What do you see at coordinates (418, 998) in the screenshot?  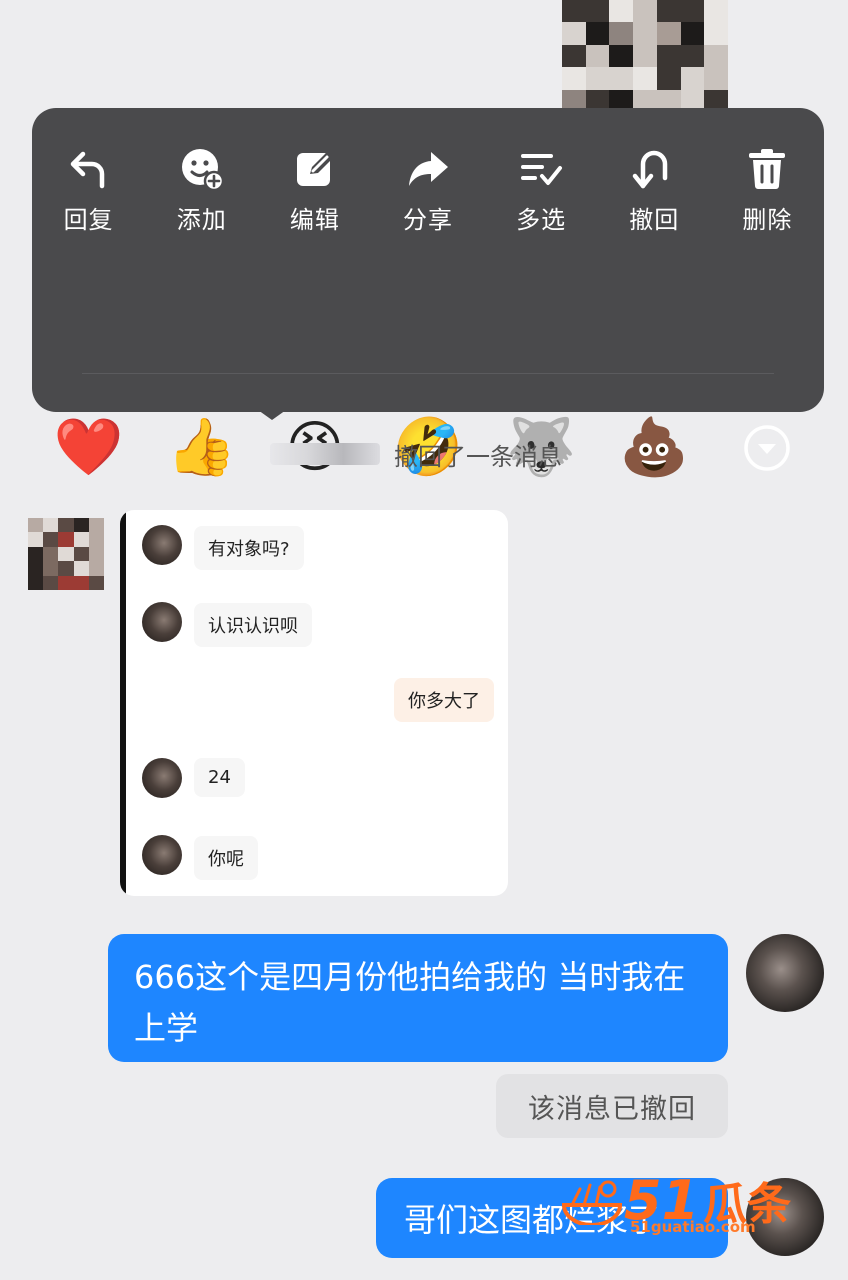 I see `outgoing-message: 666这个是四月份他拍给我的 当时我在上学` at bounding box center [418, 998].